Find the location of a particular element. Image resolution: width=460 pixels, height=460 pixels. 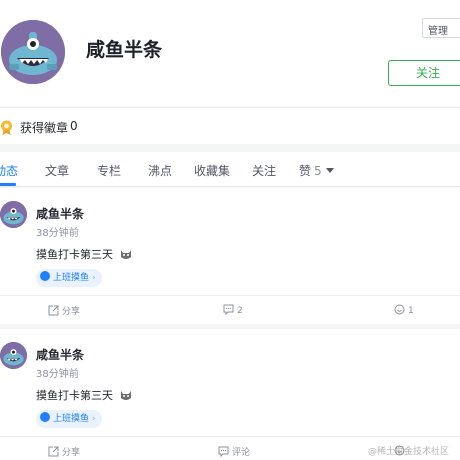

tab-articles: 文章 is located at coordinates (57, 170).